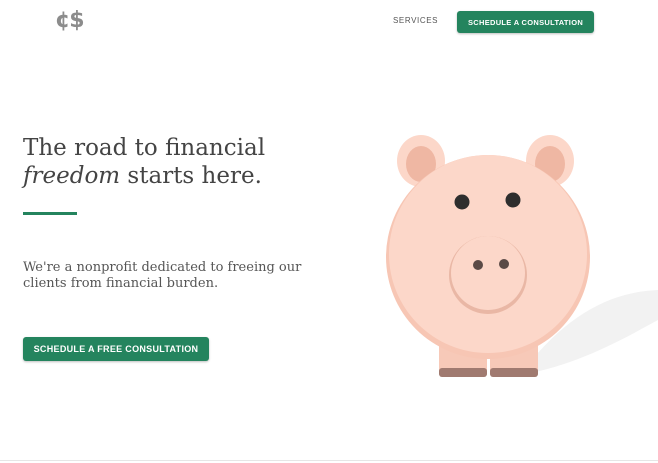 Image resolution: width=658 pixels, height=463 pixels. What do you see at coordinates (50, 213) in the screenshot?
I see `hero-divider` at bounding box center [50, 213].